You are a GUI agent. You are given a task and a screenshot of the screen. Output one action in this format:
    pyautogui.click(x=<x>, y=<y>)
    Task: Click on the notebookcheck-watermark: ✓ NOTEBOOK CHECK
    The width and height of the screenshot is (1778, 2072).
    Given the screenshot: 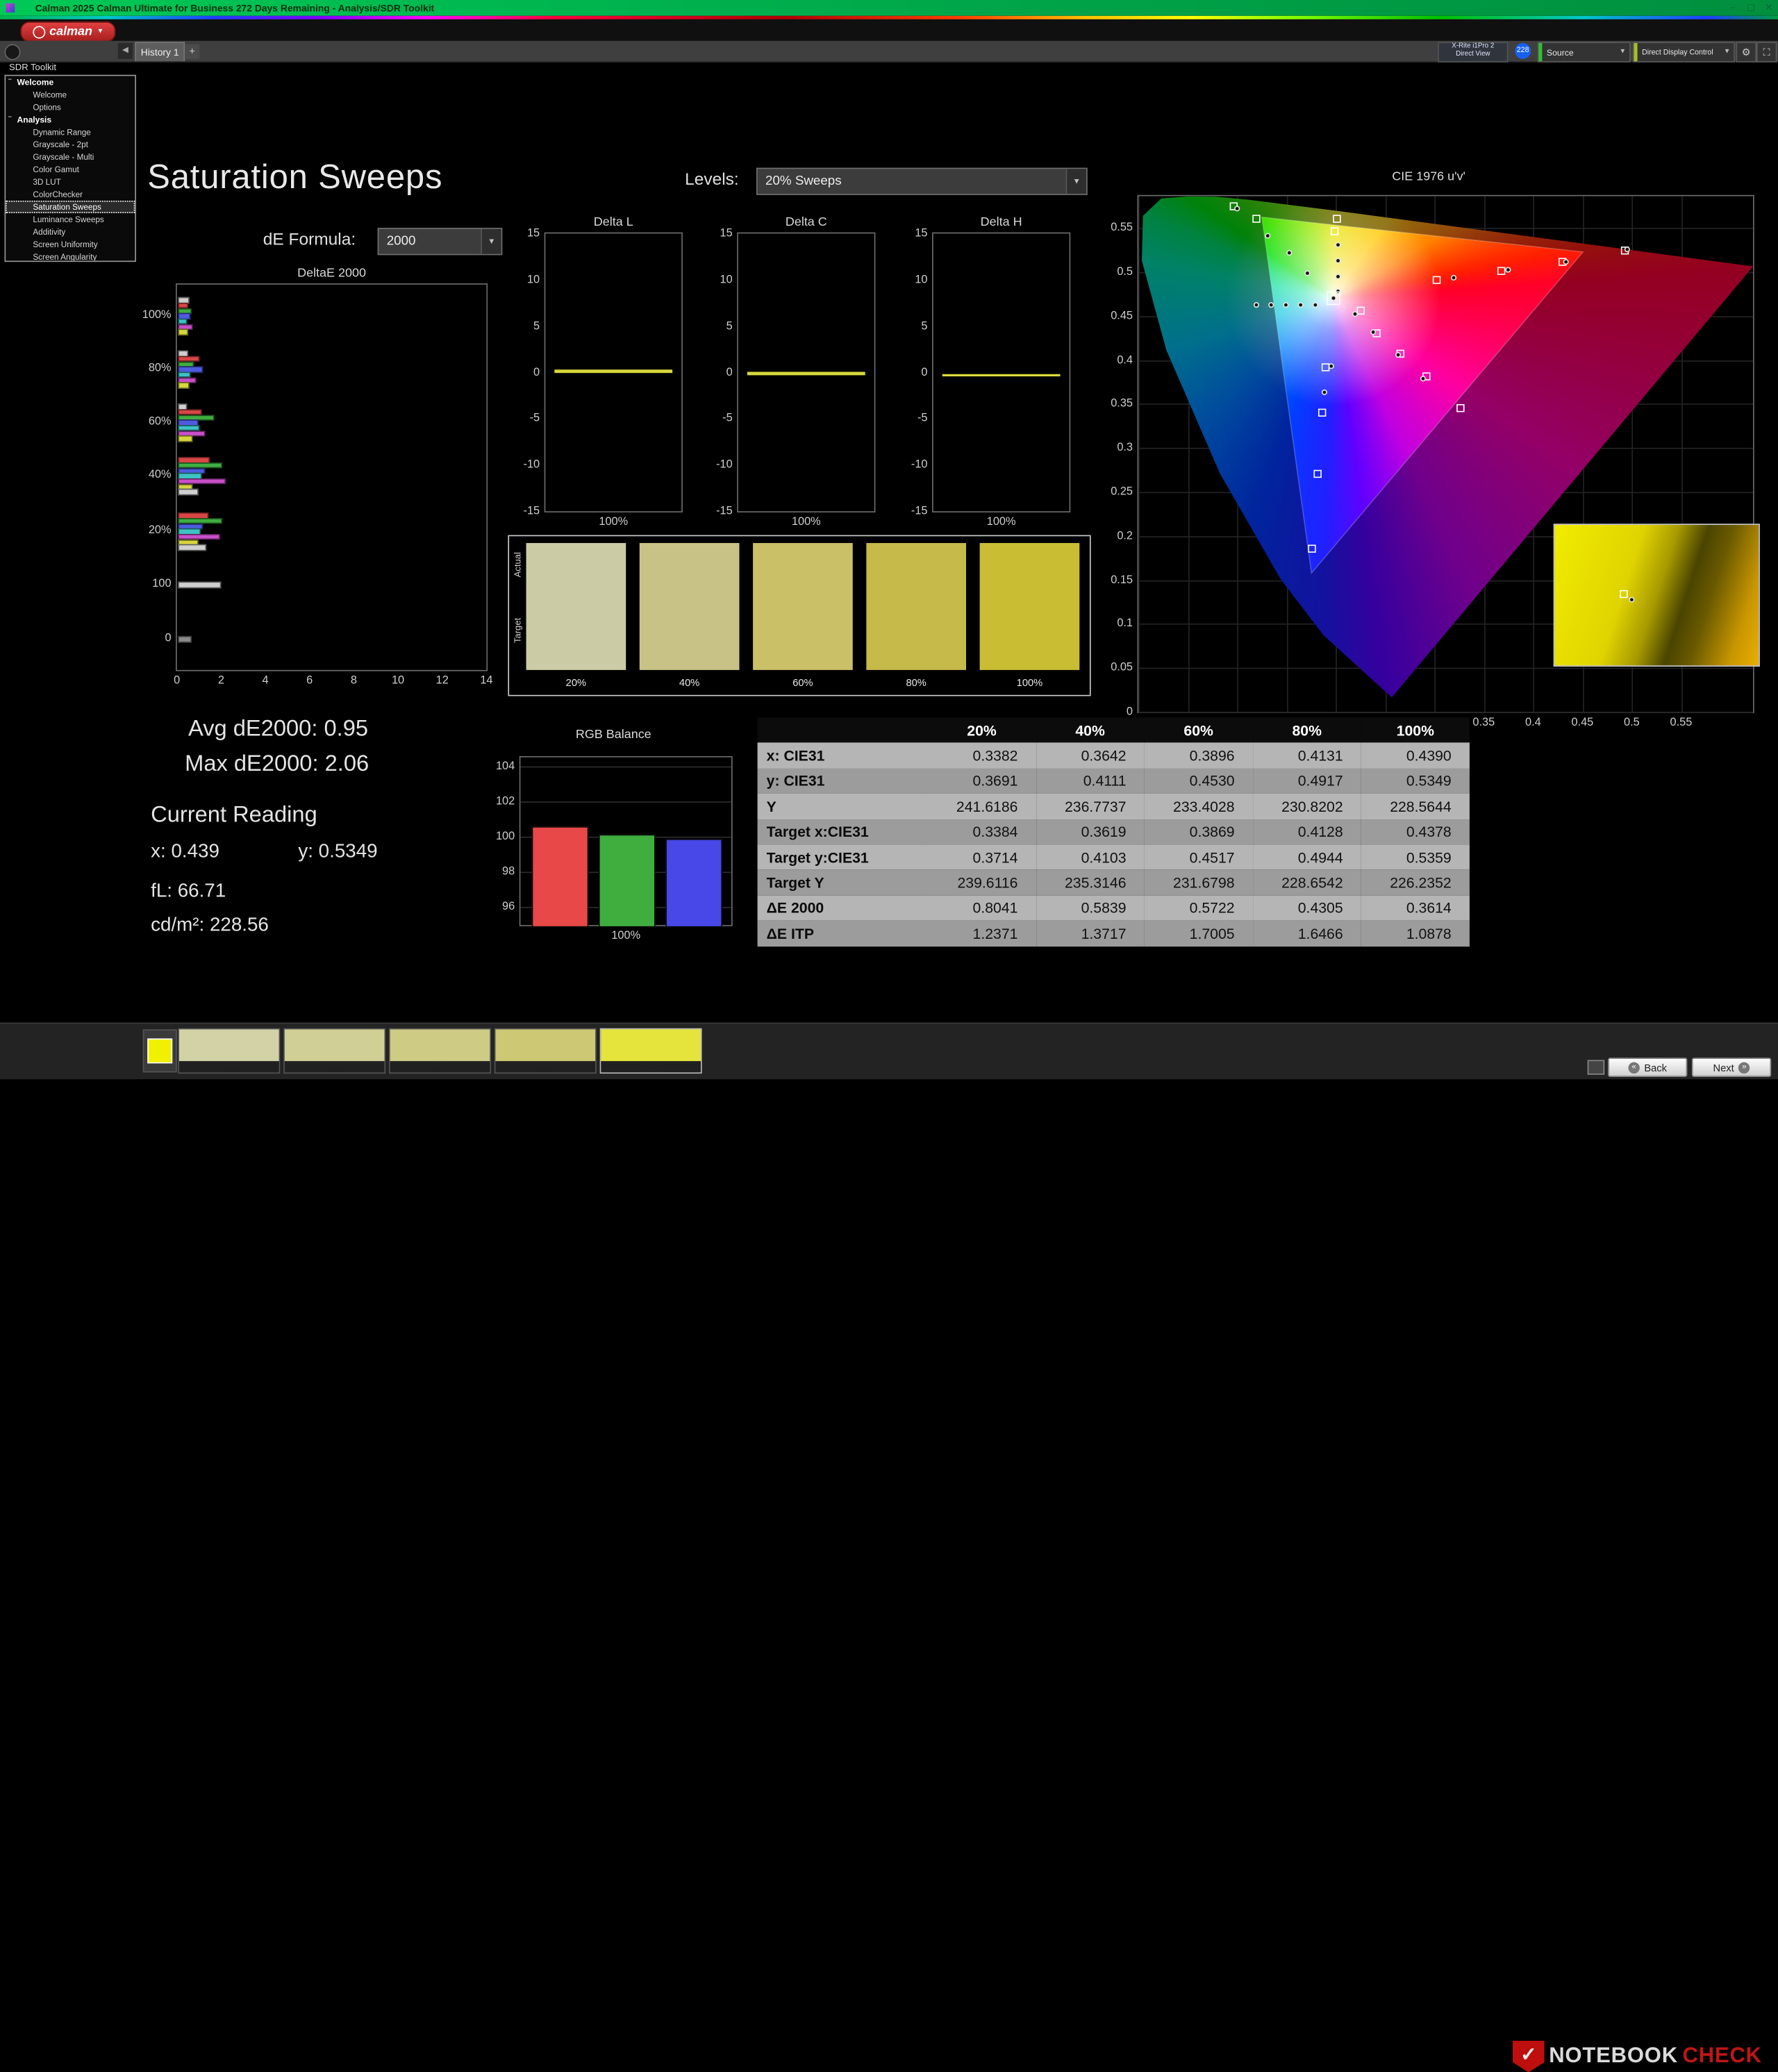 What is the action you would take?
    pyautogui.click(x=1637, y=2056)
    